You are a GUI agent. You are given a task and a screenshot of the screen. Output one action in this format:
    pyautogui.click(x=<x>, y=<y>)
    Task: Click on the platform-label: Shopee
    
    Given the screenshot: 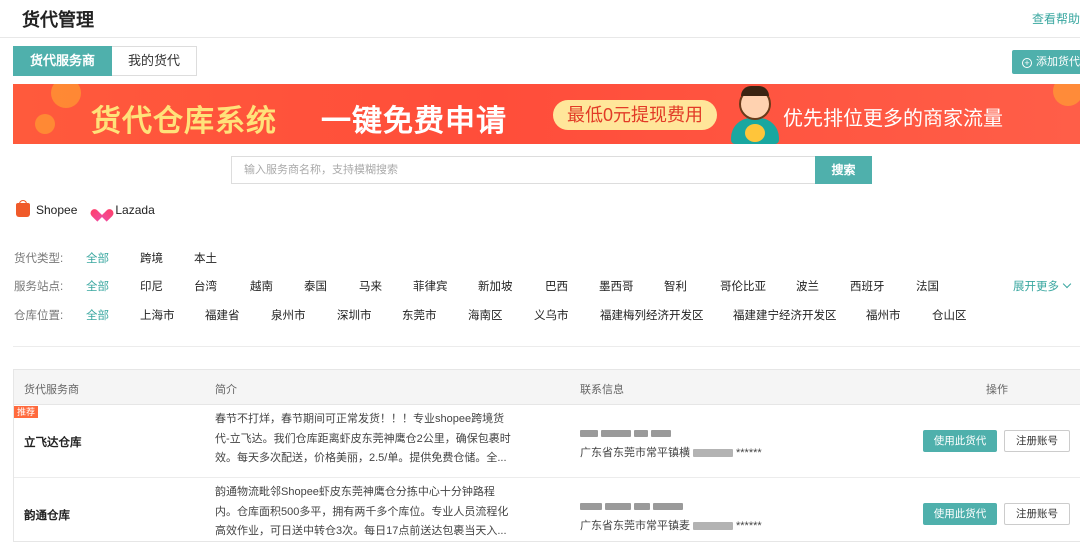 What is the action you would take?
    pyautogui.click(x=57, y=210)
    